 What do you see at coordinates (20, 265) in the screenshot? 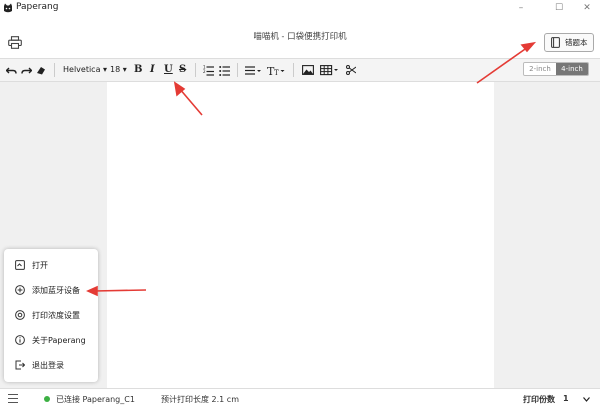
I see `folder-open-icon` at bounding box center [20, 265].